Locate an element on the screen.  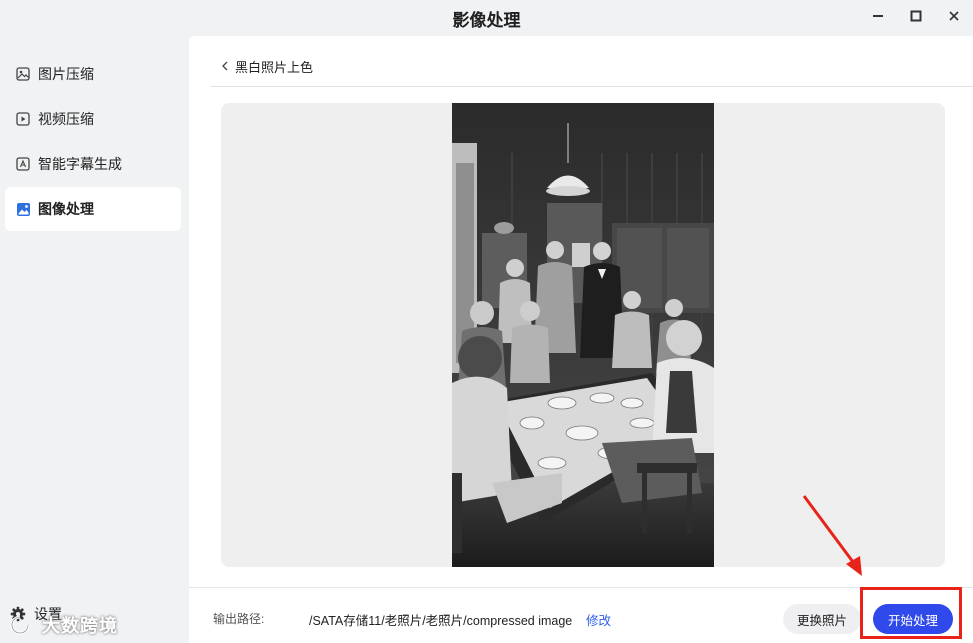
sidebar-item-label: 图像处理 is located at coordinates (66, 209).